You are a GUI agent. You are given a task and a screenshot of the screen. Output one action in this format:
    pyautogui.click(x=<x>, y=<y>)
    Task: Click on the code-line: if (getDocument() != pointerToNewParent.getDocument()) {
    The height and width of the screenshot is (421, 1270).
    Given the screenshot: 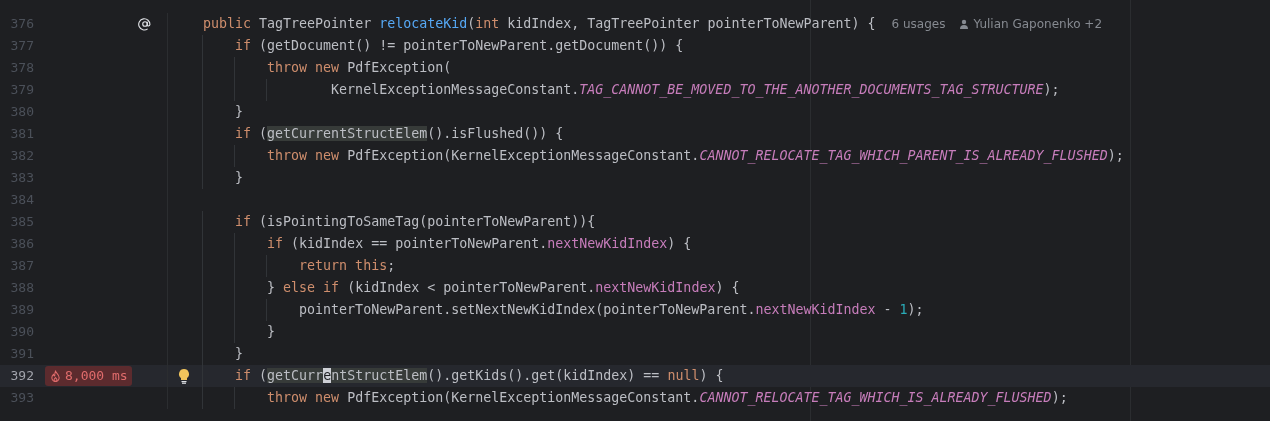 What is the action you would take?
    pyautogui.click(x=459, y=46)
    